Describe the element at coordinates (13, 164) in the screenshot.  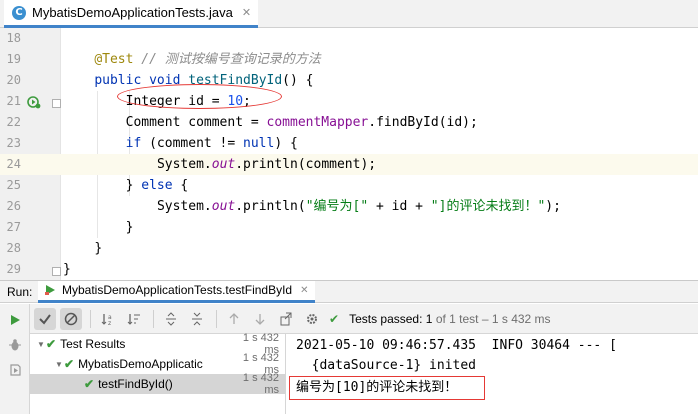
I see `line-number: 24` at that location.